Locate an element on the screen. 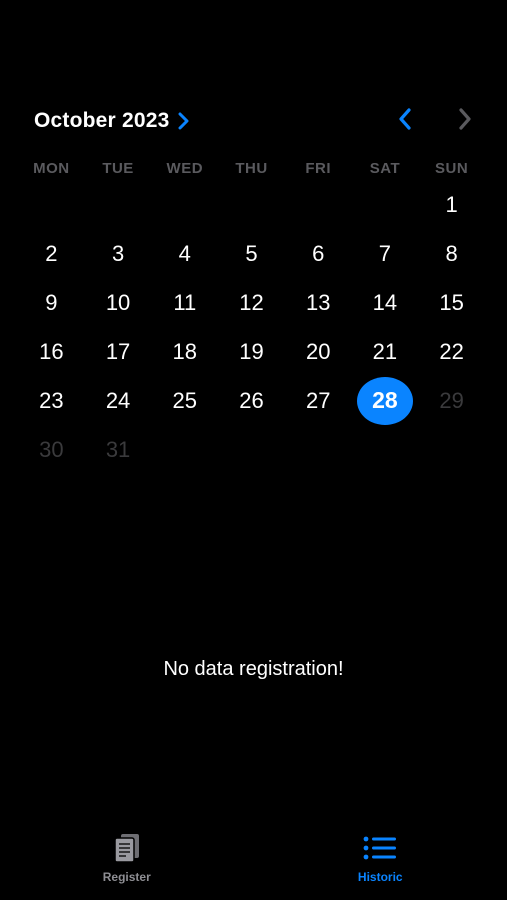  day-cell: 14 is located at coordinates (385, 302).